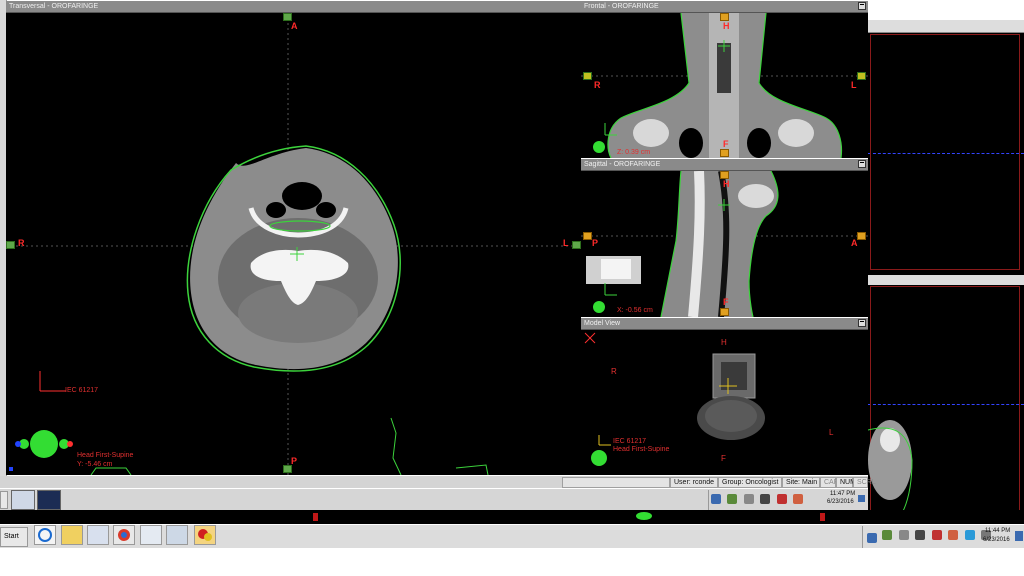 The height and width of the screenshot is (576, 1024). What do you see at coordinates (566, 243) in the screenshot?
I see `transversal-orient-right: L` at bounding box center [566, 243].